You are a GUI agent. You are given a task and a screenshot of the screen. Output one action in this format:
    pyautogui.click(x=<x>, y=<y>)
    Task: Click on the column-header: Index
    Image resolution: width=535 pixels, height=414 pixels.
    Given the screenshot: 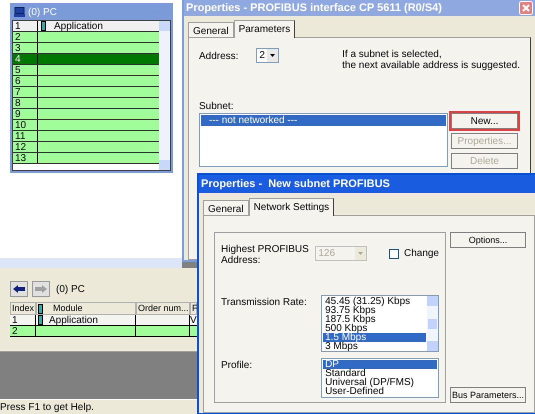 What is the action you would take?
    pyautogui.click(x=23, y=308)
    